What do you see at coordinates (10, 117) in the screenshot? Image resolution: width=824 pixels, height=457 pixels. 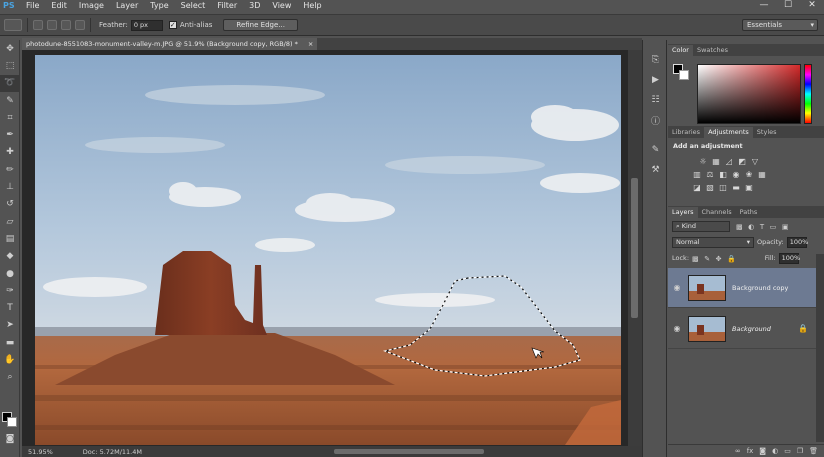 I see `crop-tool-icon: ⌗` at bounding box center [10, 117].